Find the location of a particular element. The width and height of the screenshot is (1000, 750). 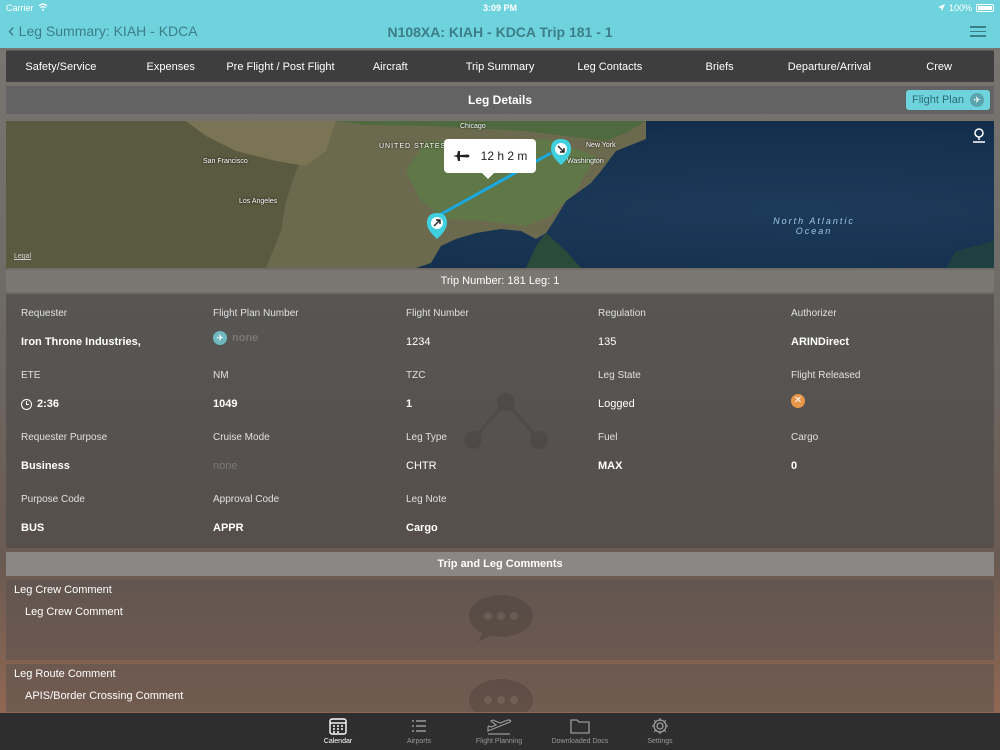

field-flight-number: Flight Number 1234 is located at coordinates (496, 328).